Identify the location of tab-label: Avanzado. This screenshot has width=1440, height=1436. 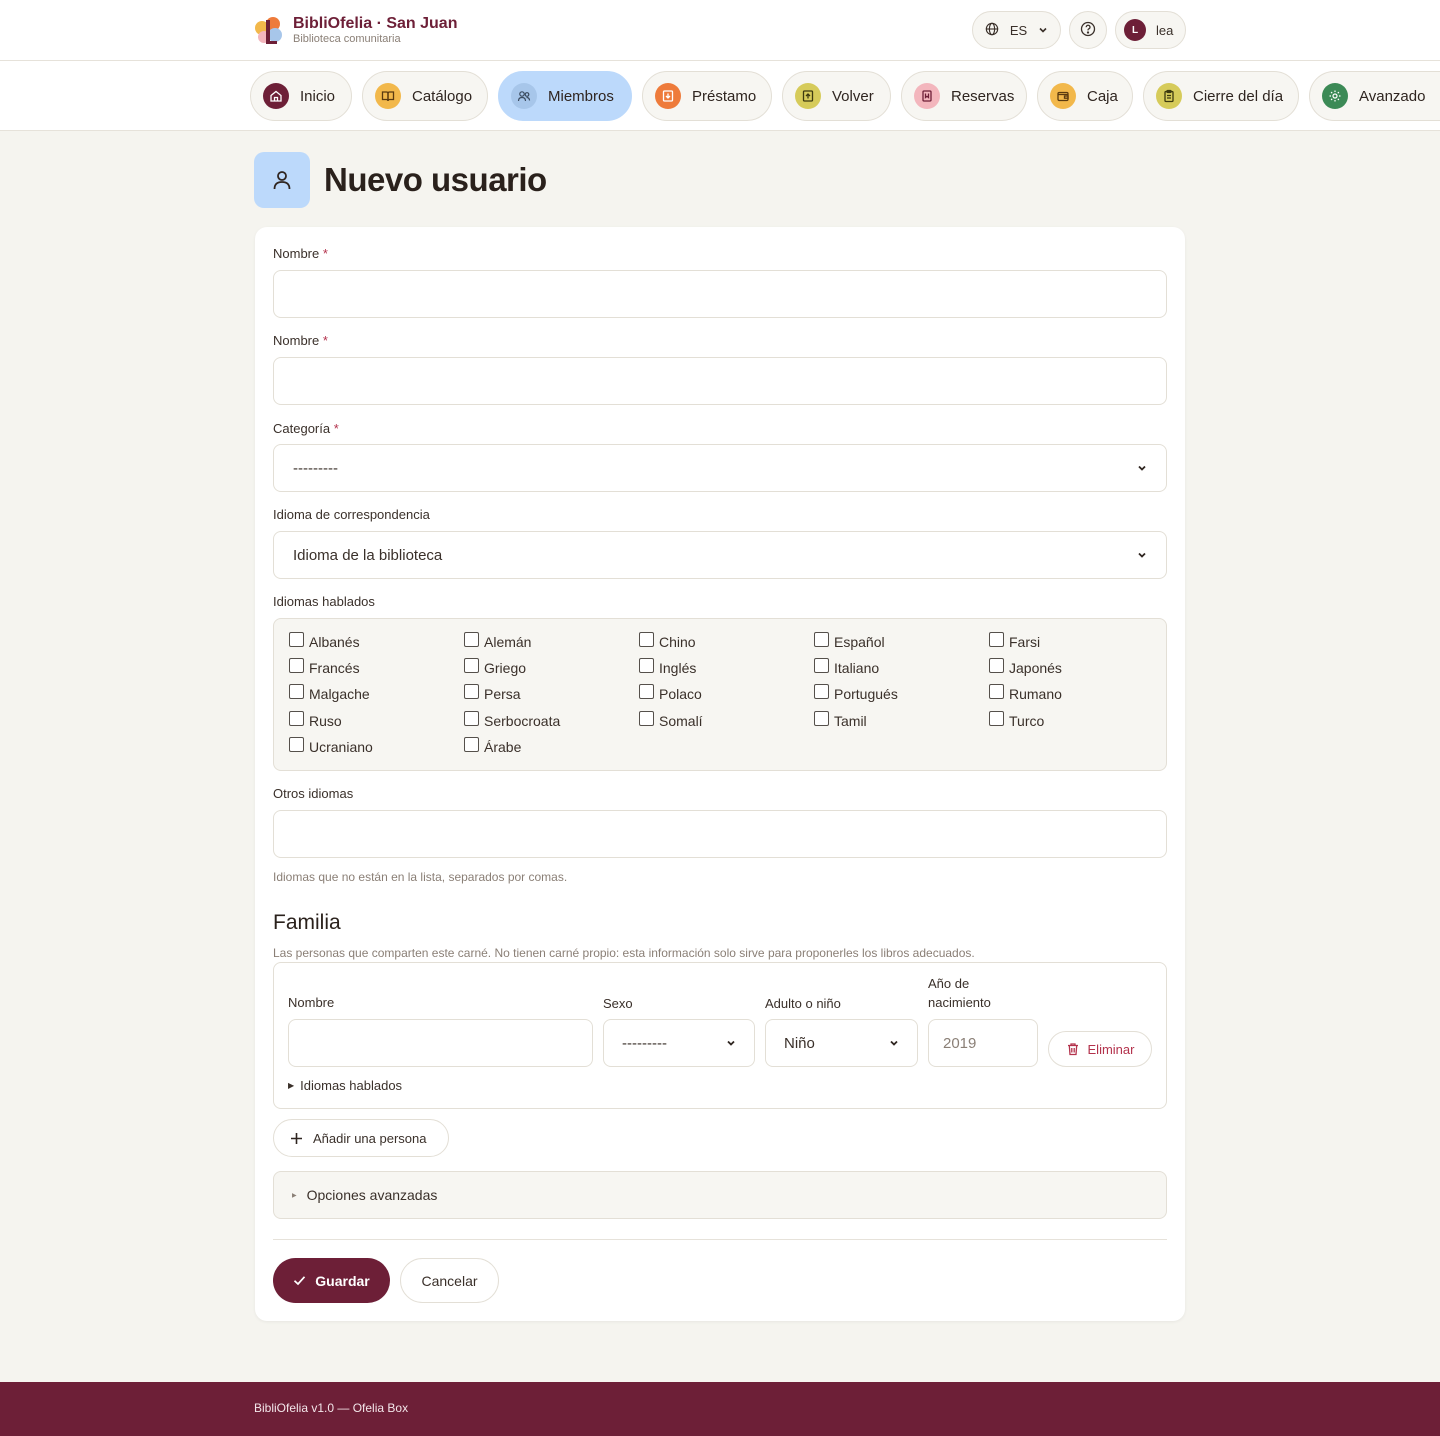
(1392, 96).